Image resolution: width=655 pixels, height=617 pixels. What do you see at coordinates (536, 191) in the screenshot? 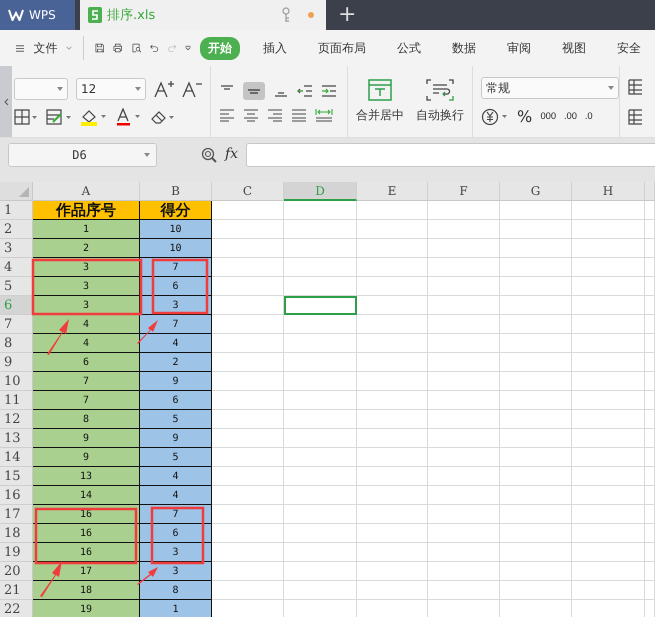
I see `column-header: G` at bounding box center [536, 191].